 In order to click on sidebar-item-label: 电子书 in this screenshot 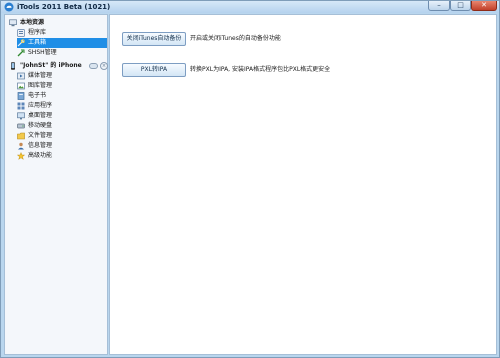, I will do `click(37, 95)`.